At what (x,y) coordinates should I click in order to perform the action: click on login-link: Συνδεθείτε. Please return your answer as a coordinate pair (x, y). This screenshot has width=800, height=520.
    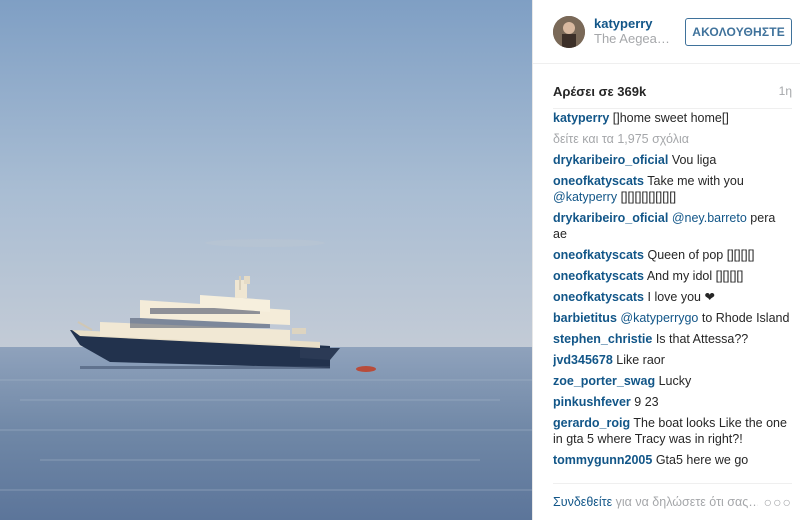
    Looking at the image, I should click on (582, 502).